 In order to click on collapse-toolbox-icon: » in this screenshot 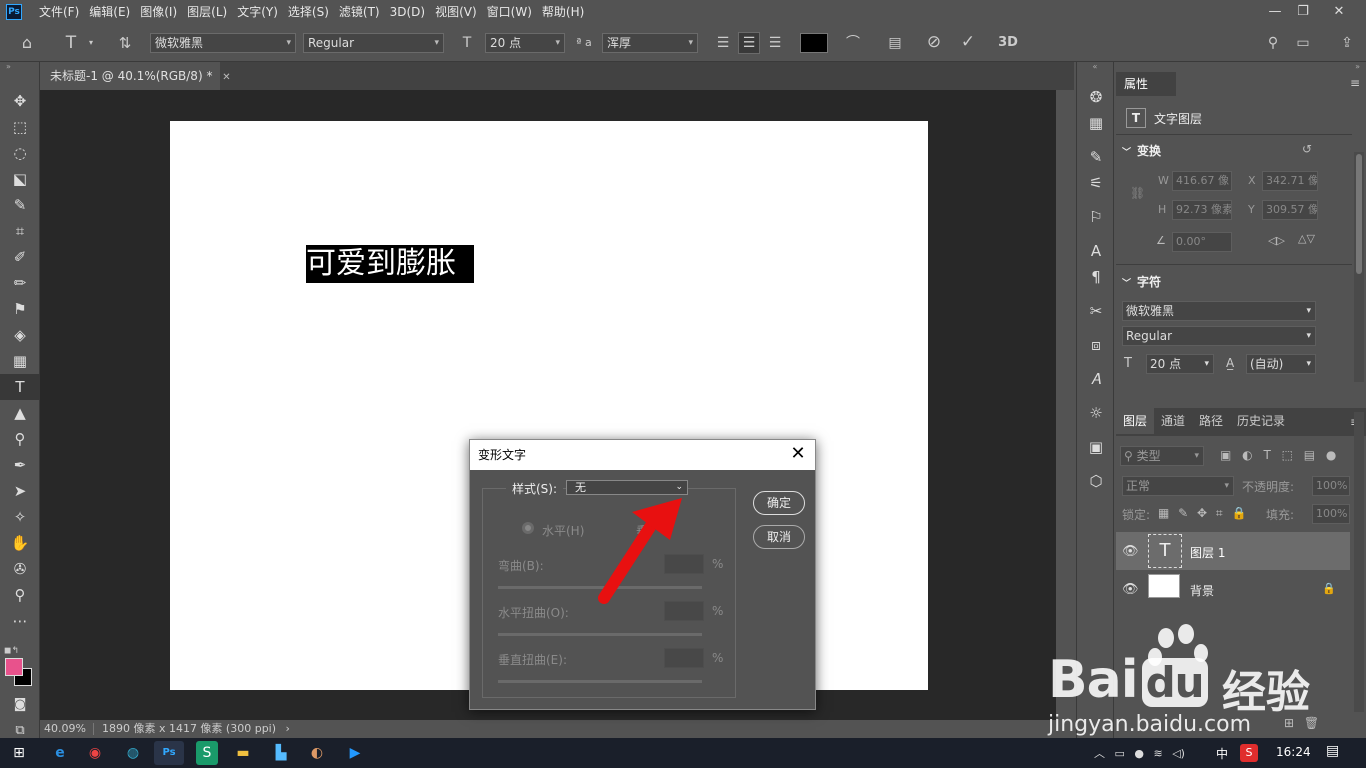, I will do `click(19, 75)`.